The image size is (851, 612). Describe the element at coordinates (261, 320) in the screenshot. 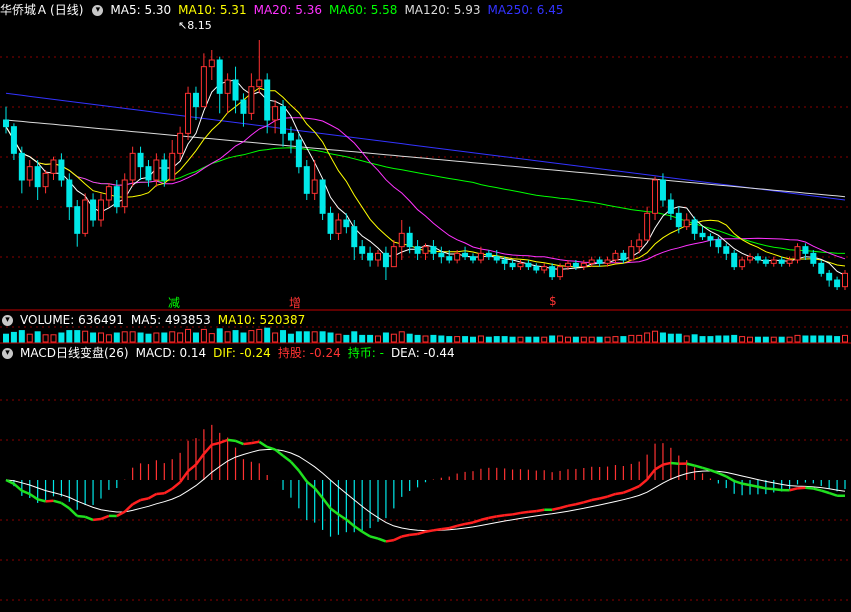

I see `volume-ma10: MA10: 520387` at that location.